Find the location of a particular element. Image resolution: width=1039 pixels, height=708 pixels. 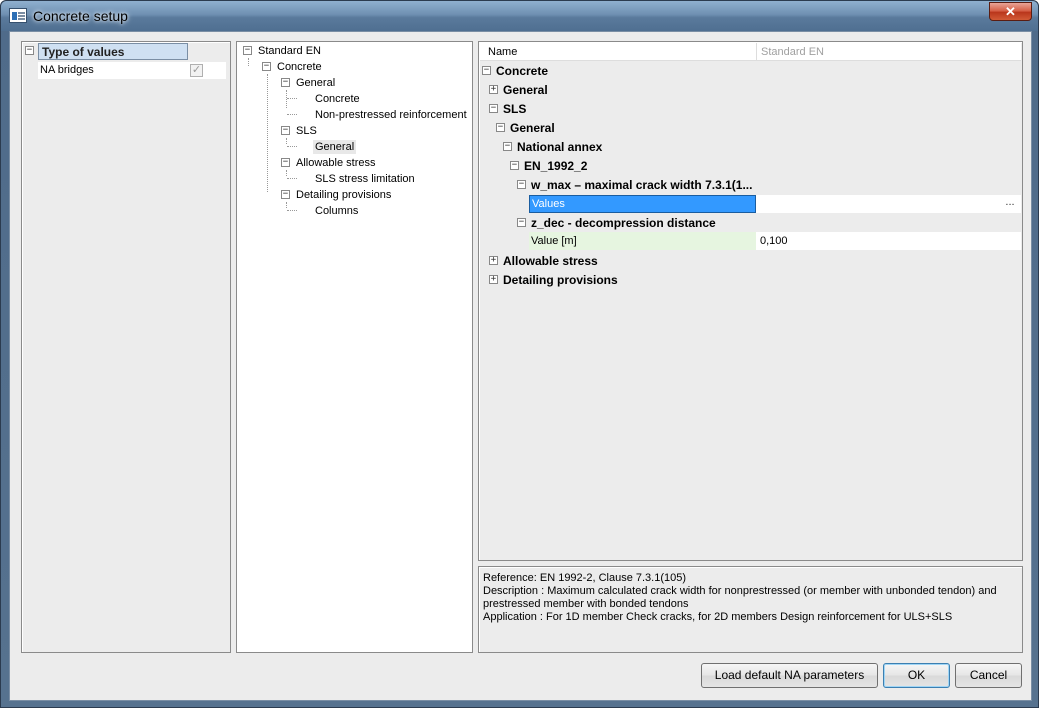

grid-row-en-1992-2: EN_1992_2 is located at coordinates (555, 166).